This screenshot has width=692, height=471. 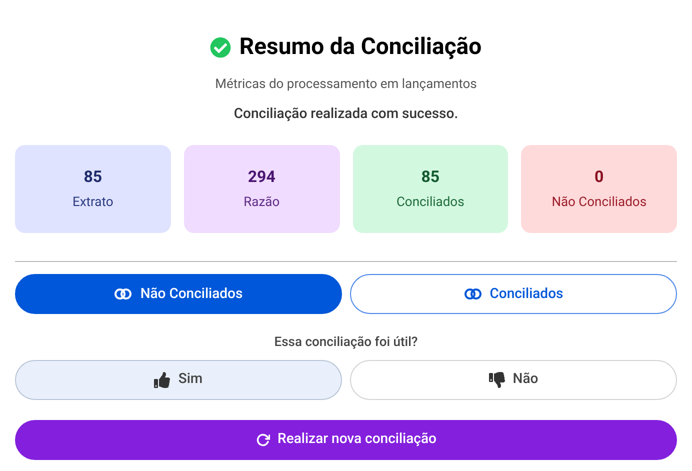 What do you see at coordinates (513, 380) in the screenshot?
I see `feedback-button: Não` at bounding box center [513, 380].